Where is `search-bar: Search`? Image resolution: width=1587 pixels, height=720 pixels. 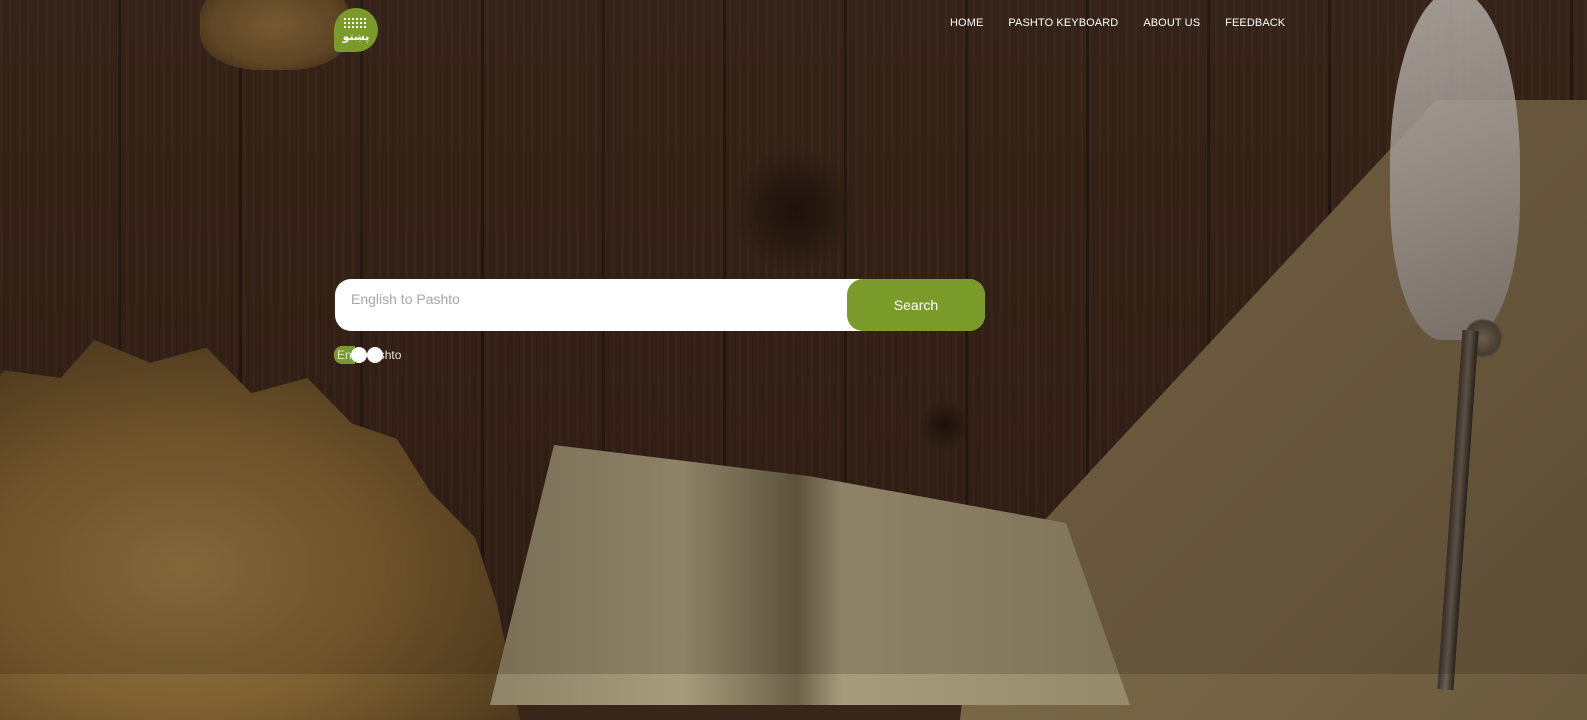
search-bar: Search is located at coordinates (660, 305).